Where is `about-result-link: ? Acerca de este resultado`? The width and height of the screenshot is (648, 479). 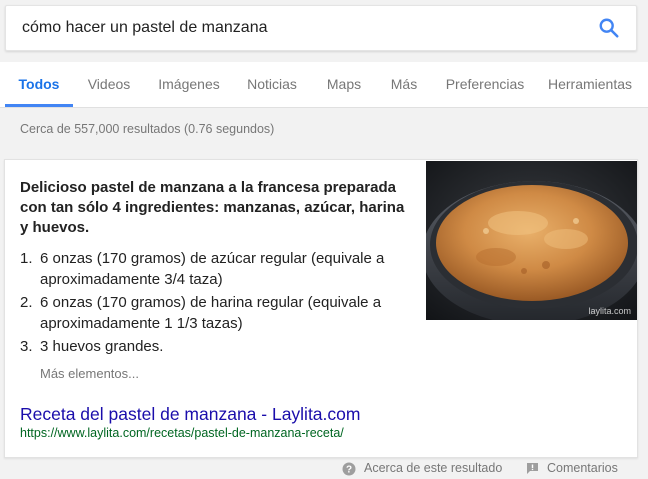 about-result-link: ? Acerca de este resultado is located at coordinates (422, 468).